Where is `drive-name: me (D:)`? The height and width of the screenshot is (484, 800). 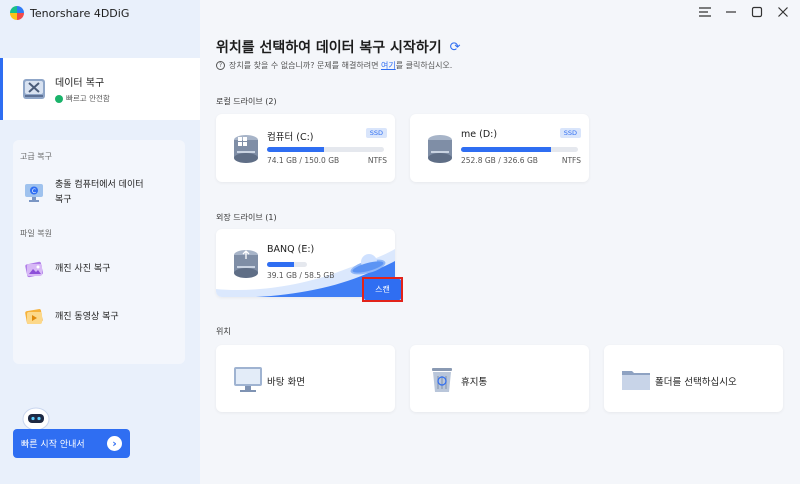 drive-name: me (D:) is located at coordinates (479, 134).